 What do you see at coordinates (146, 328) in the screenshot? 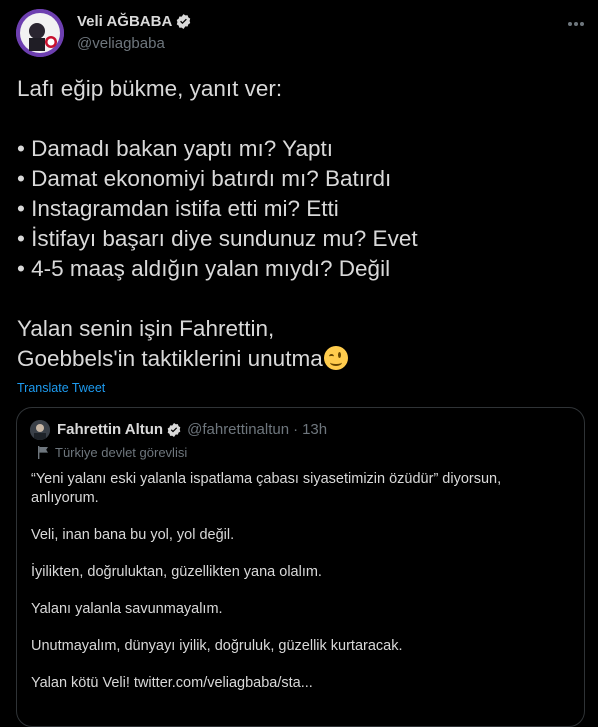
I see `tweet-line: Yalan senin işin Fahrettin,` at bounding box center [146, 328].